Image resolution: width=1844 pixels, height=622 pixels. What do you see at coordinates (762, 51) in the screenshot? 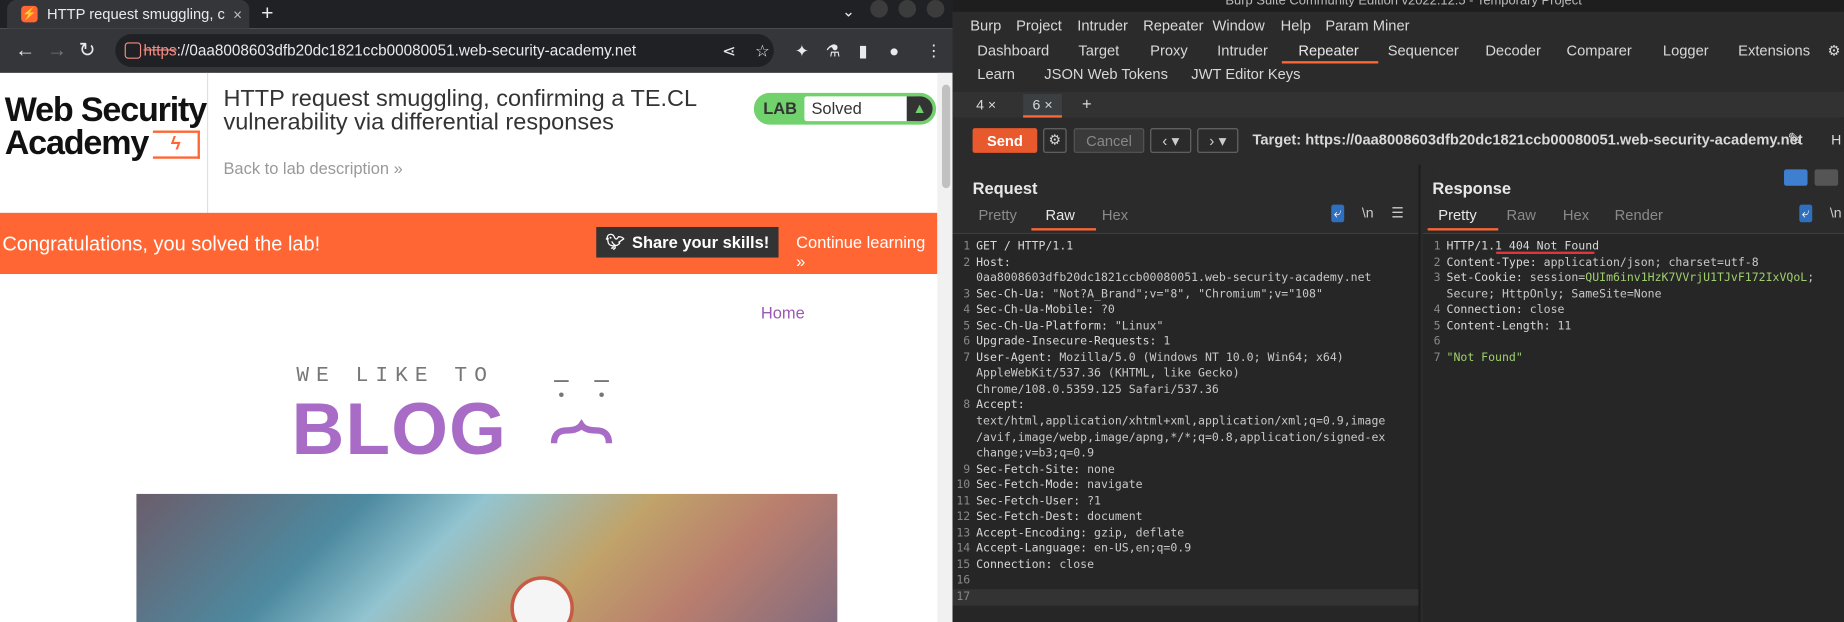
I see `bookmark-star-icon: ☆` at bounding box center [762, 51].